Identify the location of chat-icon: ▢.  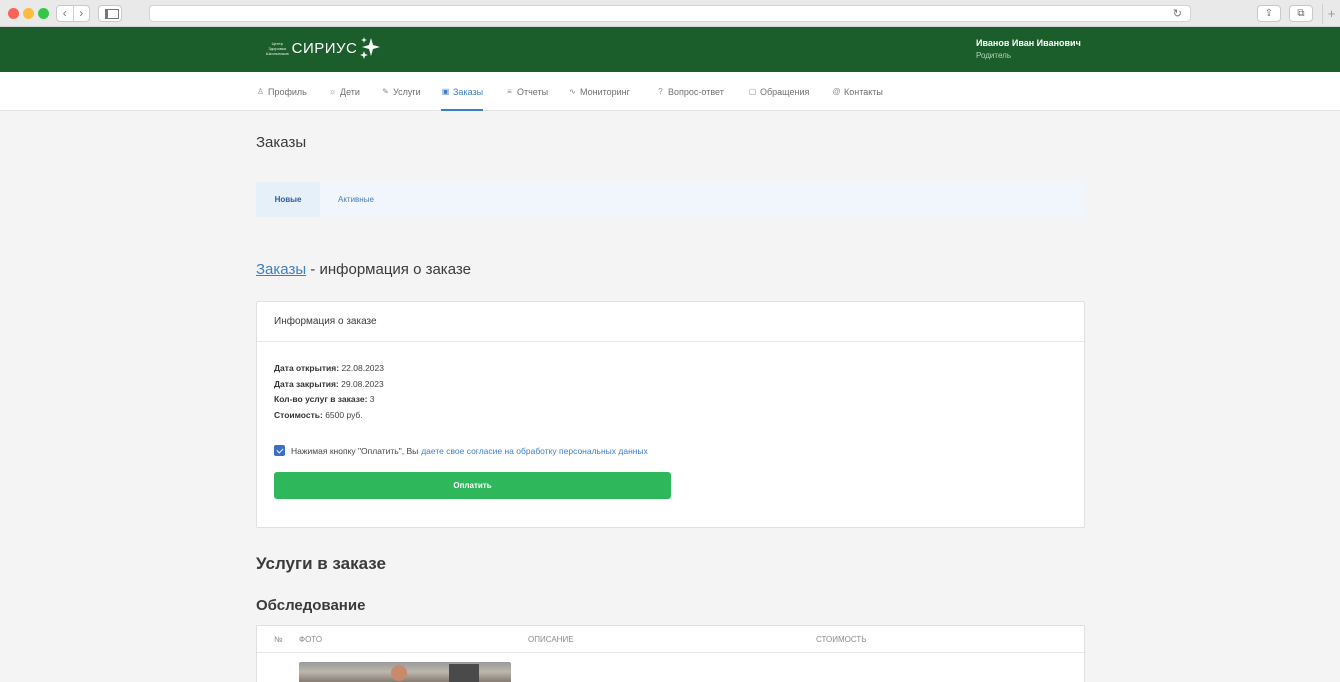
(752, 91).